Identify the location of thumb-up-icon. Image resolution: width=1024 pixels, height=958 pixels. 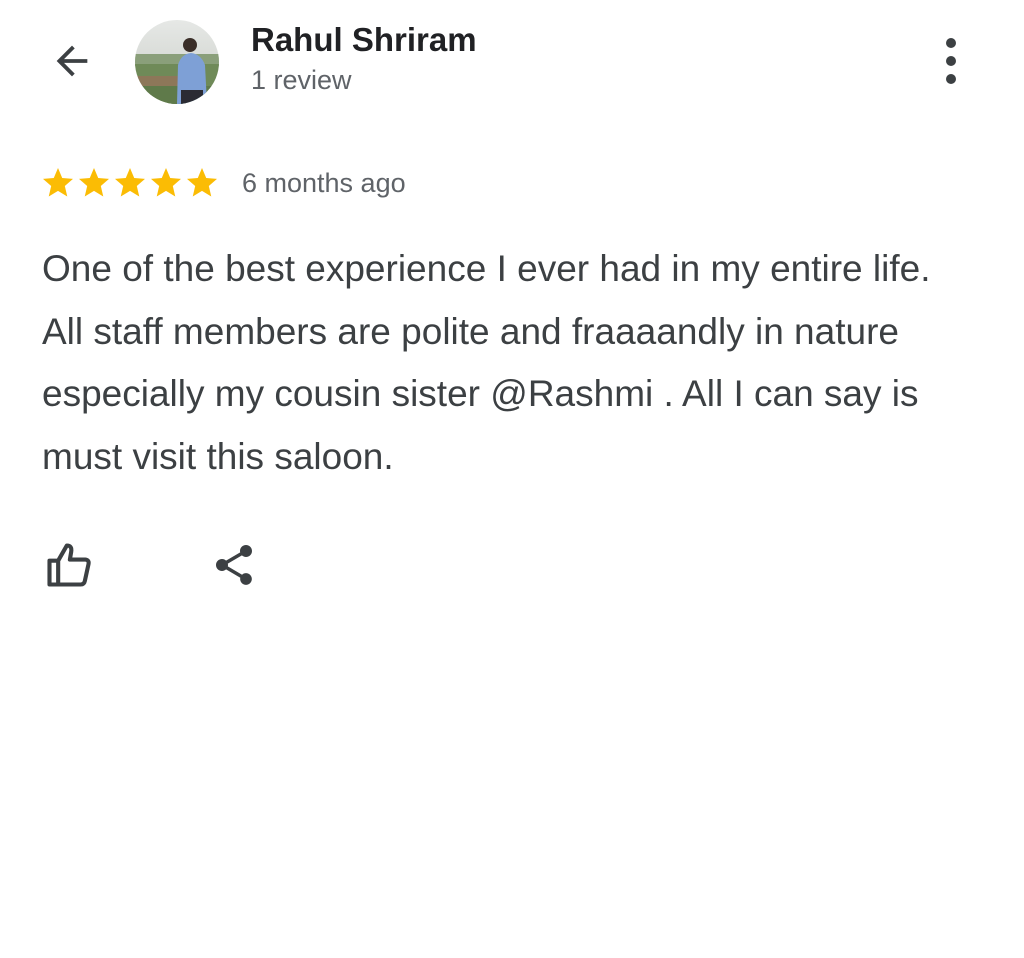
(69, 565).